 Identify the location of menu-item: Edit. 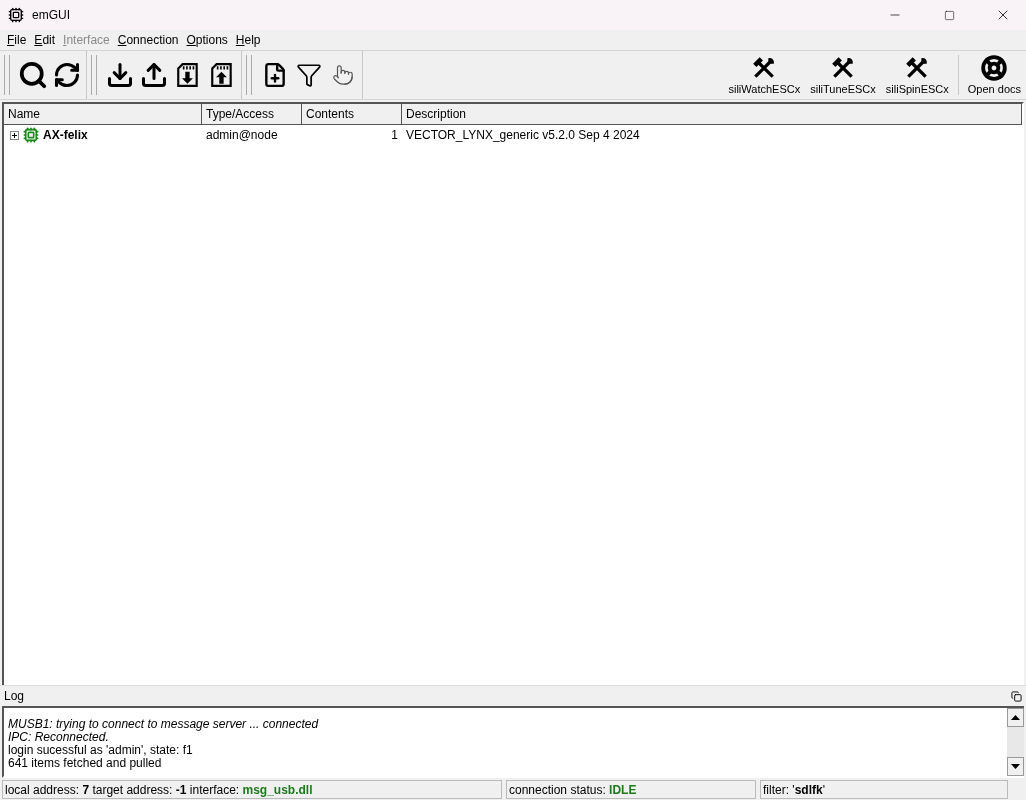
(45, 40).